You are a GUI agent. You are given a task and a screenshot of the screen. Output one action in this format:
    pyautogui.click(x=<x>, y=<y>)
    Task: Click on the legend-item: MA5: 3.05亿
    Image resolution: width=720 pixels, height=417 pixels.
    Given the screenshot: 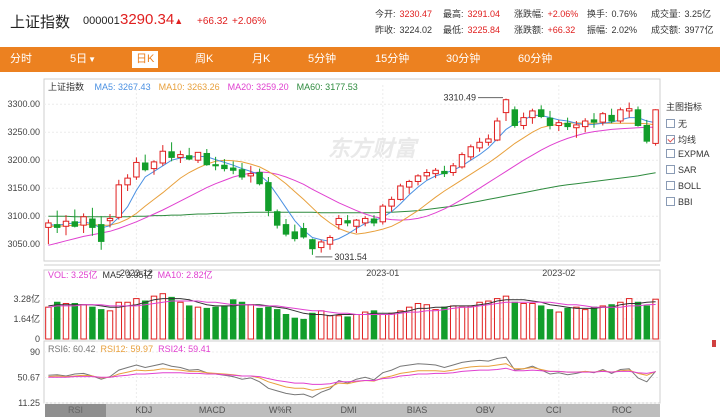 What is the action you would take?
    pyautogui.click(x=127, y=275)
    